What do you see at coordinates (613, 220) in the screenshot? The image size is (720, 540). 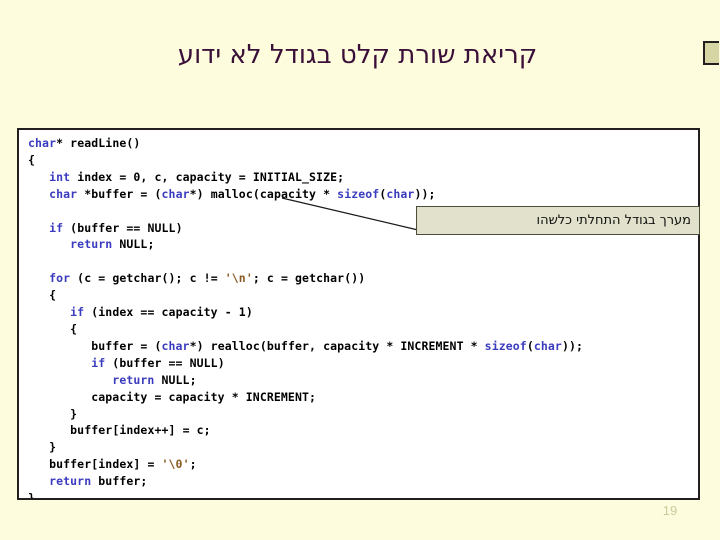 I see `callout-label: מערך בגודל התחלתי כלשהו` at bounding box center [613, 220].